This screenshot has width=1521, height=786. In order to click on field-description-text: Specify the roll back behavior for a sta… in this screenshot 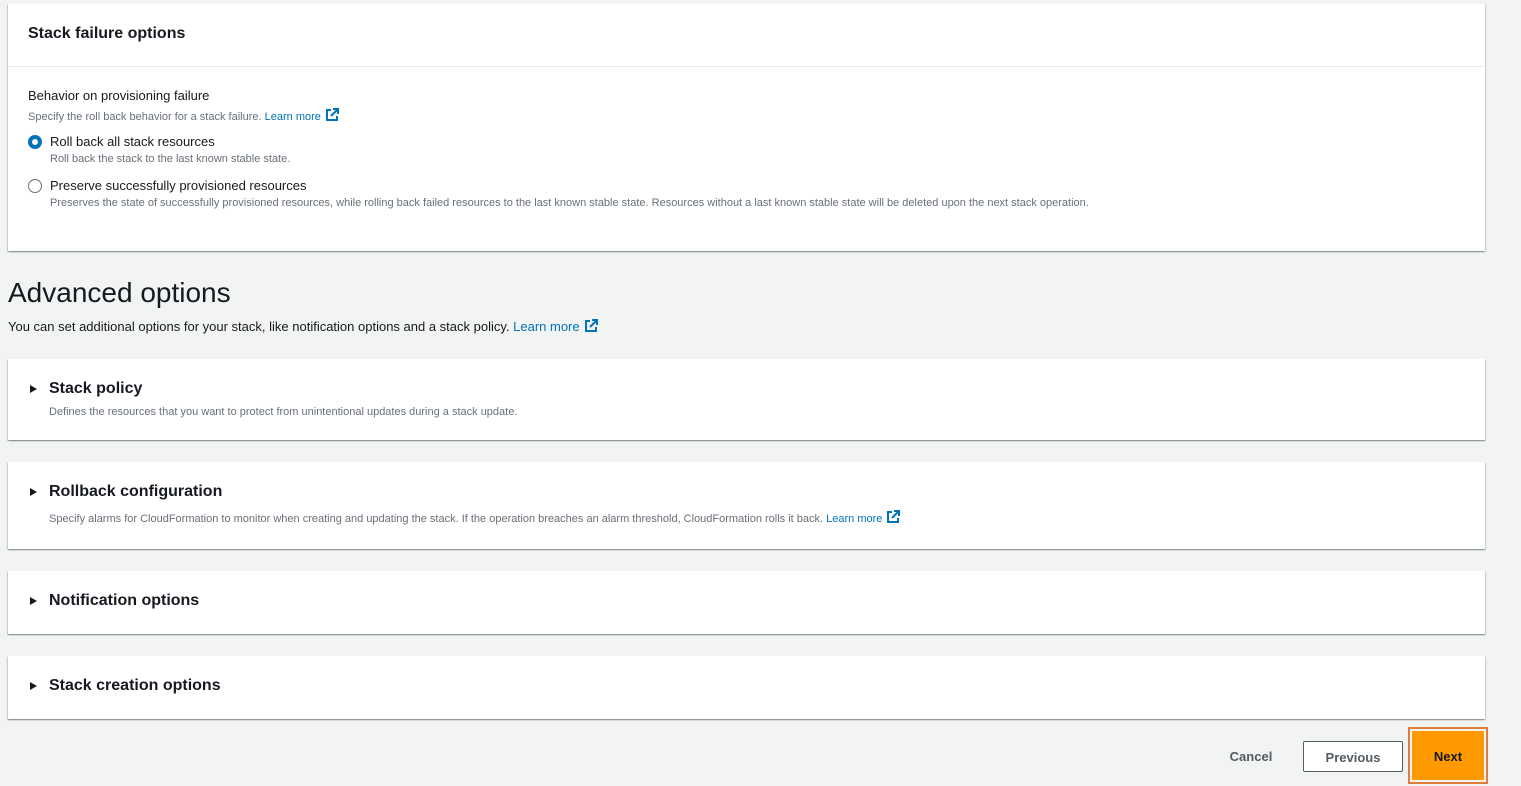, I will do `click(145, 117)`.